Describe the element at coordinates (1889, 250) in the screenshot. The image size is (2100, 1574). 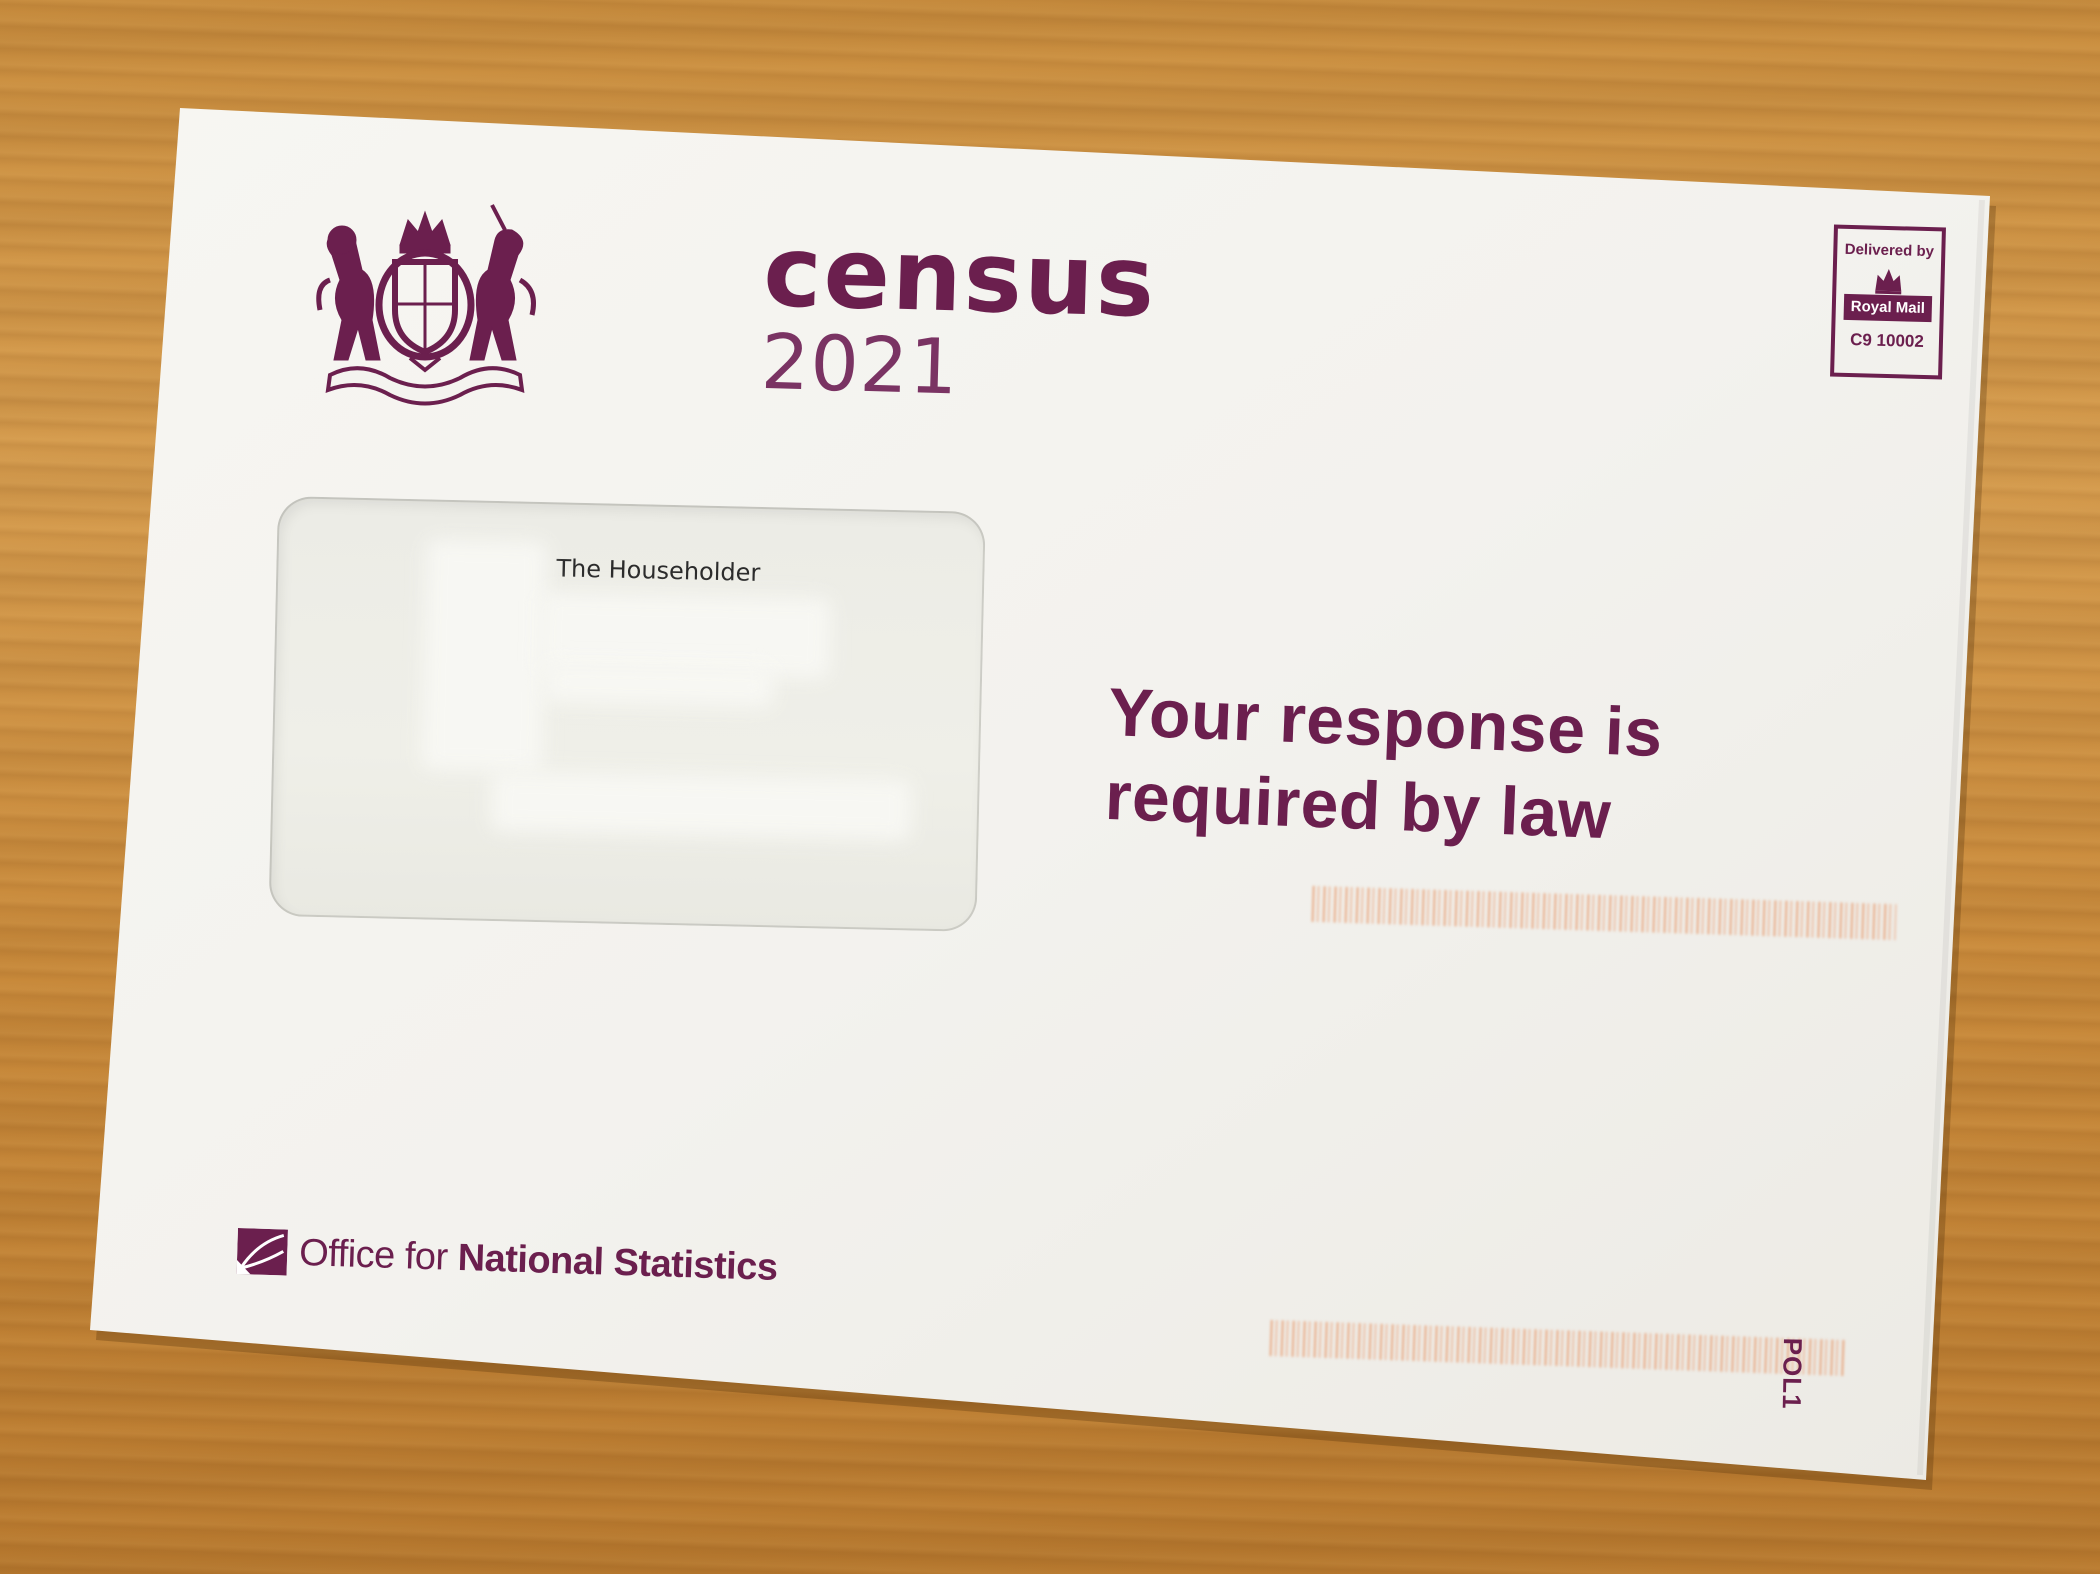
I see `delivered-by-label: Delivered by` at that location.